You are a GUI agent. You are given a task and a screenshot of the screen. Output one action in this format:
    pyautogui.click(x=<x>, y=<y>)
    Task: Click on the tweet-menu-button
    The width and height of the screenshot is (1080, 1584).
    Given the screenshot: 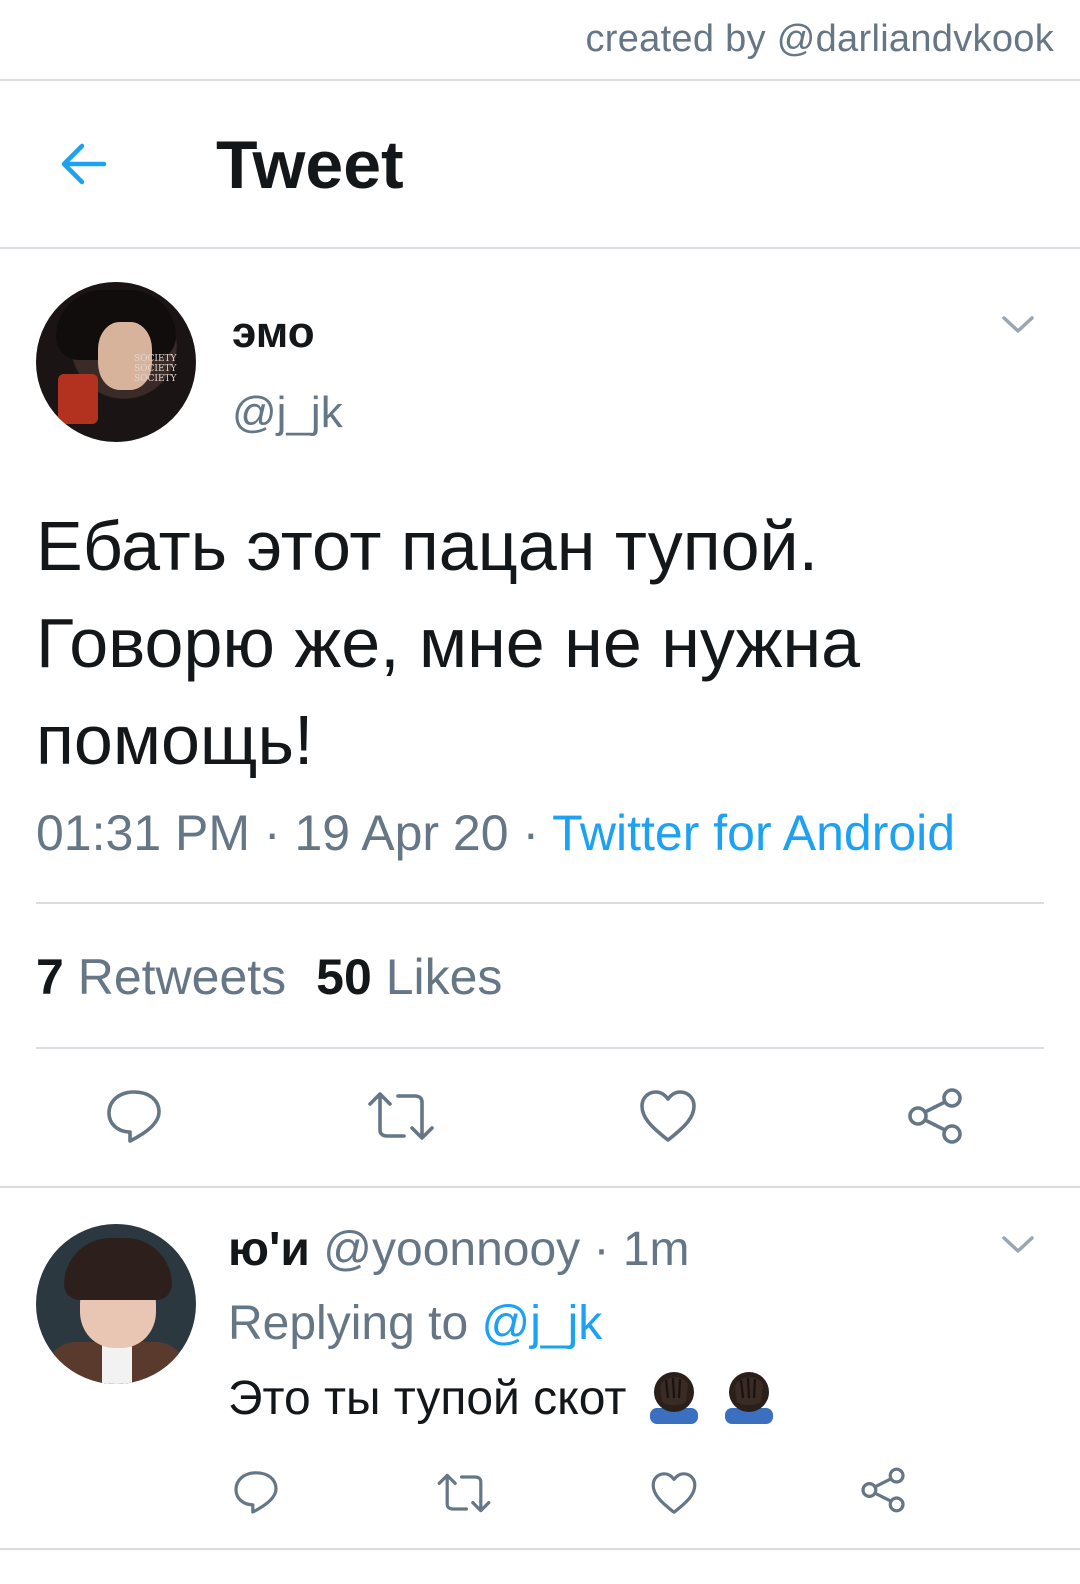 What is the action you would take?
    pyautogui.click(x=1018, y=325)
    